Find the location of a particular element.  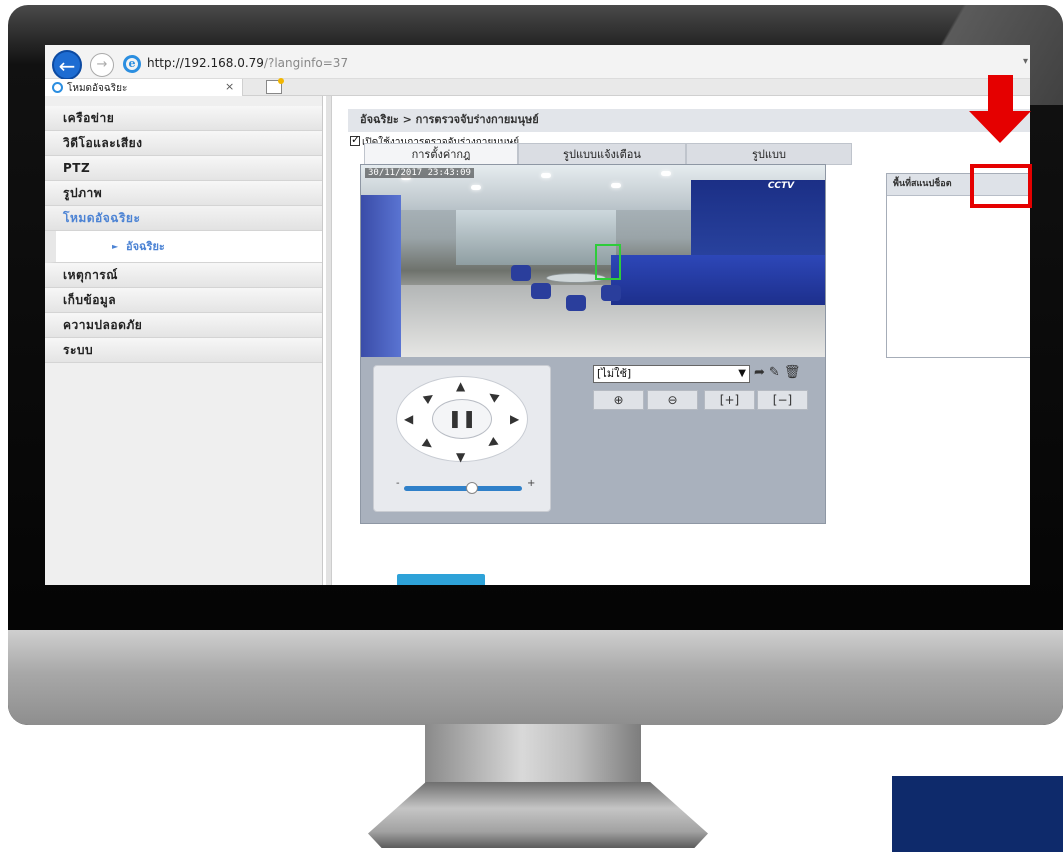

red-arrow-head is located at coordinates (1000, 127).